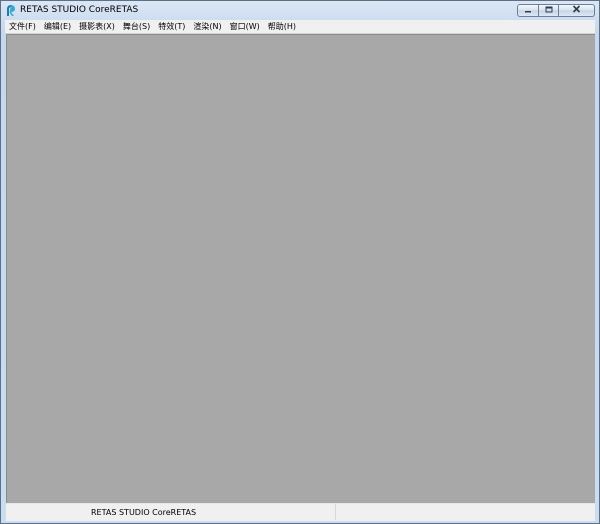  I want to click on close-icon, so click(576, 10).